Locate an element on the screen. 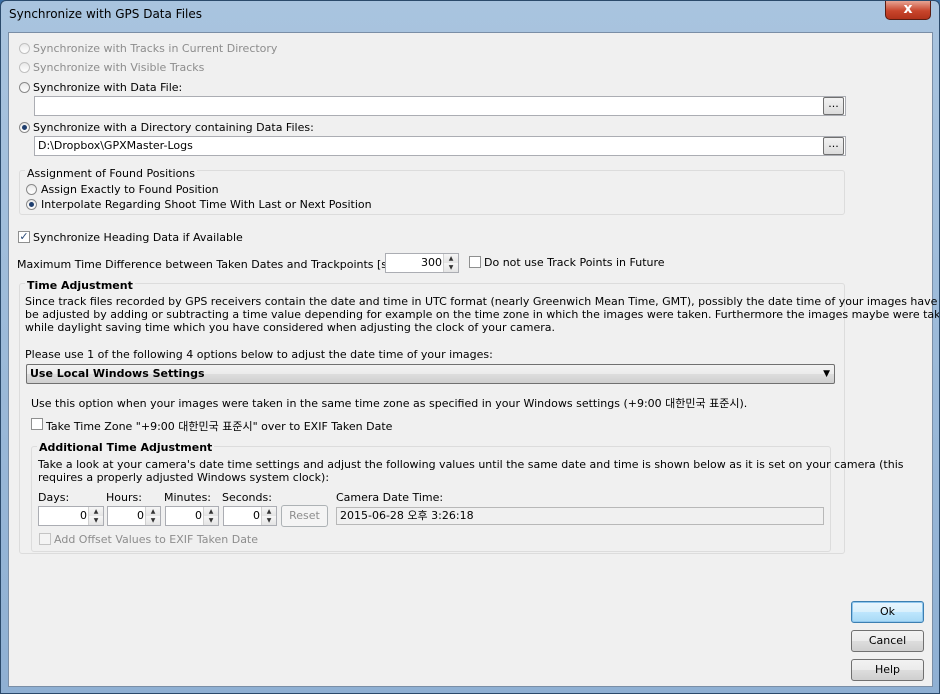  max-diff-spinner: 300 ▲ ▼ is located at coordinates (422, 263).